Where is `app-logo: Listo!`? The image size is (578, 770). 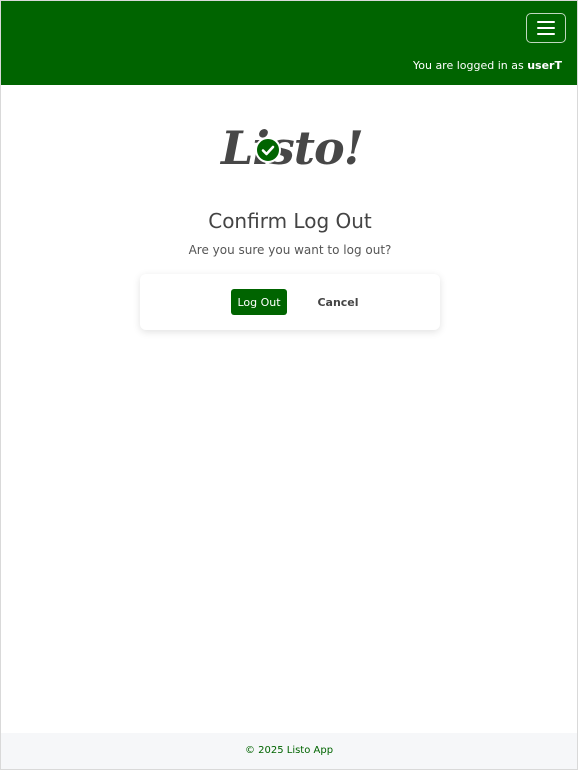 app-logo: Listo! is located at coordinates (292, 151).